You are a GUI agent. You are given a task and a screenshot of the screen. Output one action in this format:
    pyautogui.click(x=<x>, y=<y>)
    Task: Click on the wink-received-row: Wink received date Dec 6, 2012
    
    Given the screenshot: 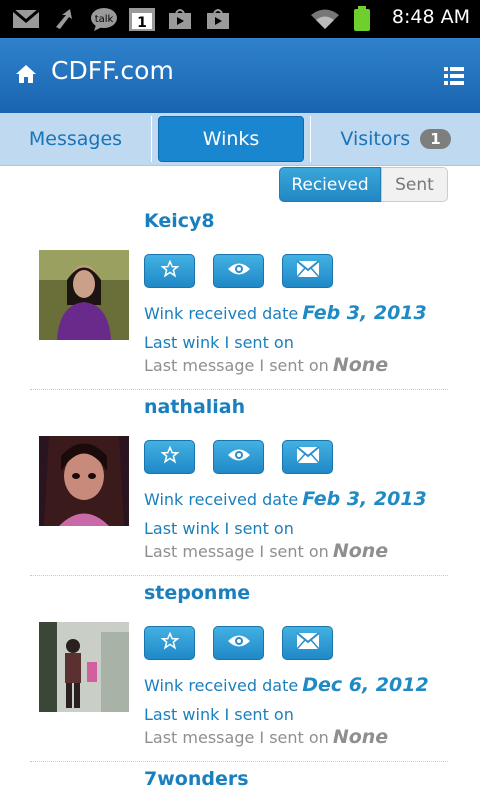 What is the action you would take?
    pyautogui.click(x=286, y=685)
    